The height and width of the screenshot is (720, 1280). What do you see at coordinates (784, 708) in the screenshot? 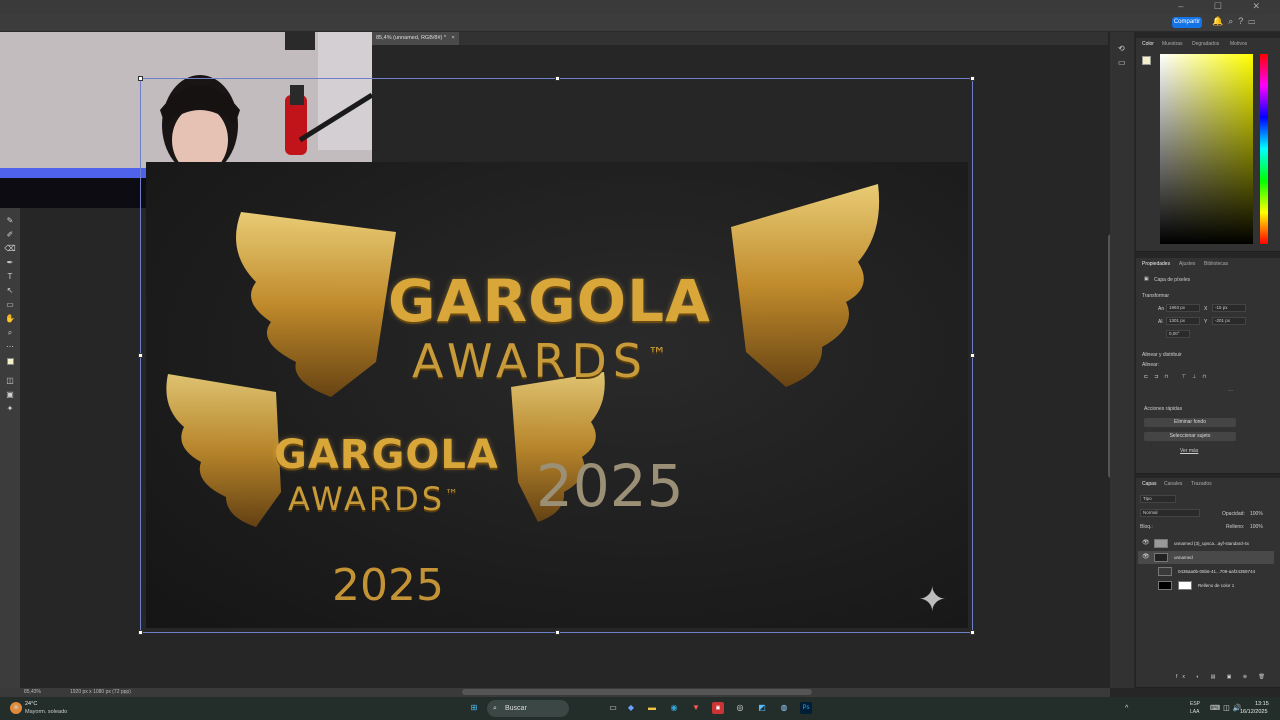
I see `steam-icon: ◍` at bounding box center [784, 708].